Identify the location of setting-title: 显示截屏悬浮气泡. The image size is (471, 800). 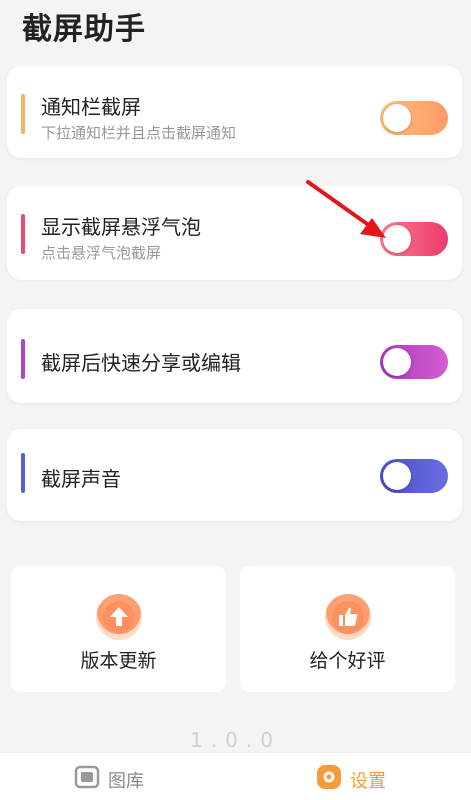
(121, 227).